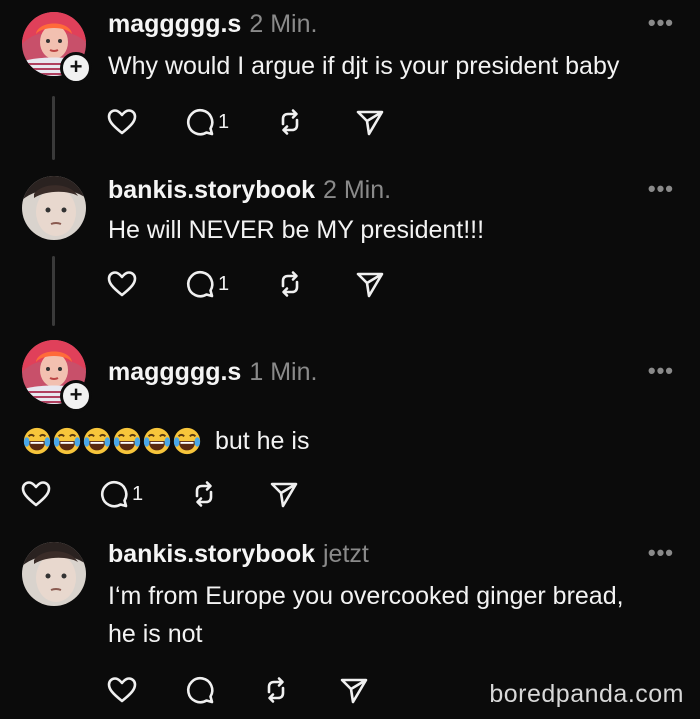  I want to click on post-text-line-2: he is not, so click(155, 634).